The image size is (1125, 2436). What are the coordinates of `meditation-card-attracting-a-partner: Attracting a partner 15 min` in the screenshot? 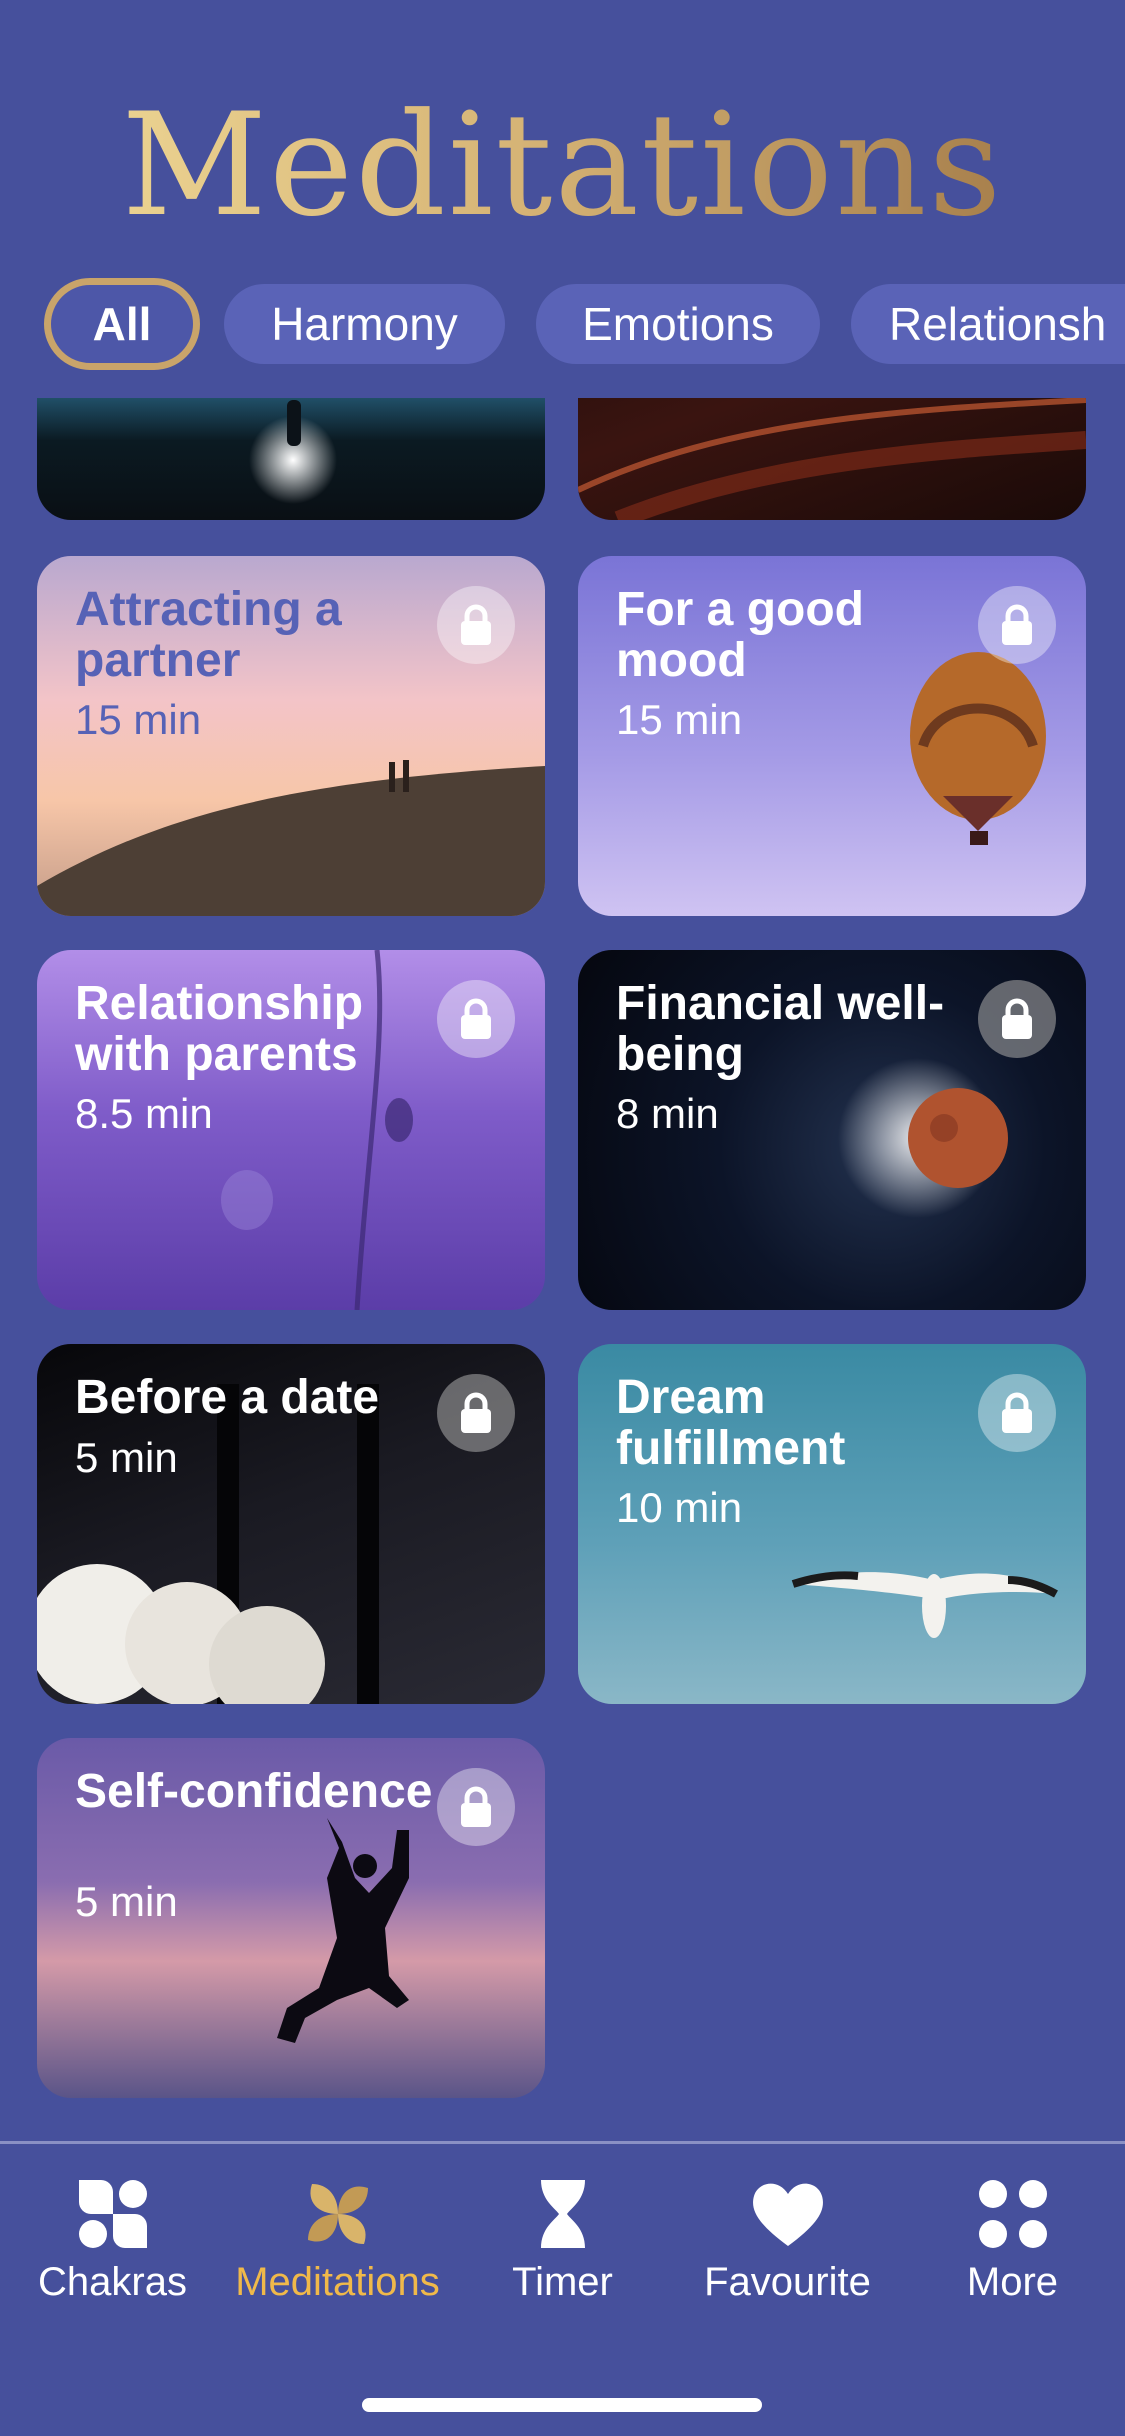 It's located at (291, 736).